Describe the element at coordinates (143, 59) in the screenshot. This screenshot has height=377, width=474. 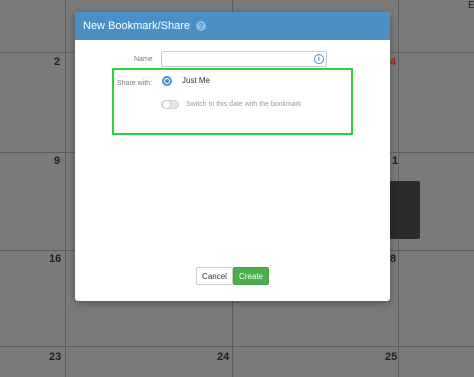
I see `name-label: Name` at that location.